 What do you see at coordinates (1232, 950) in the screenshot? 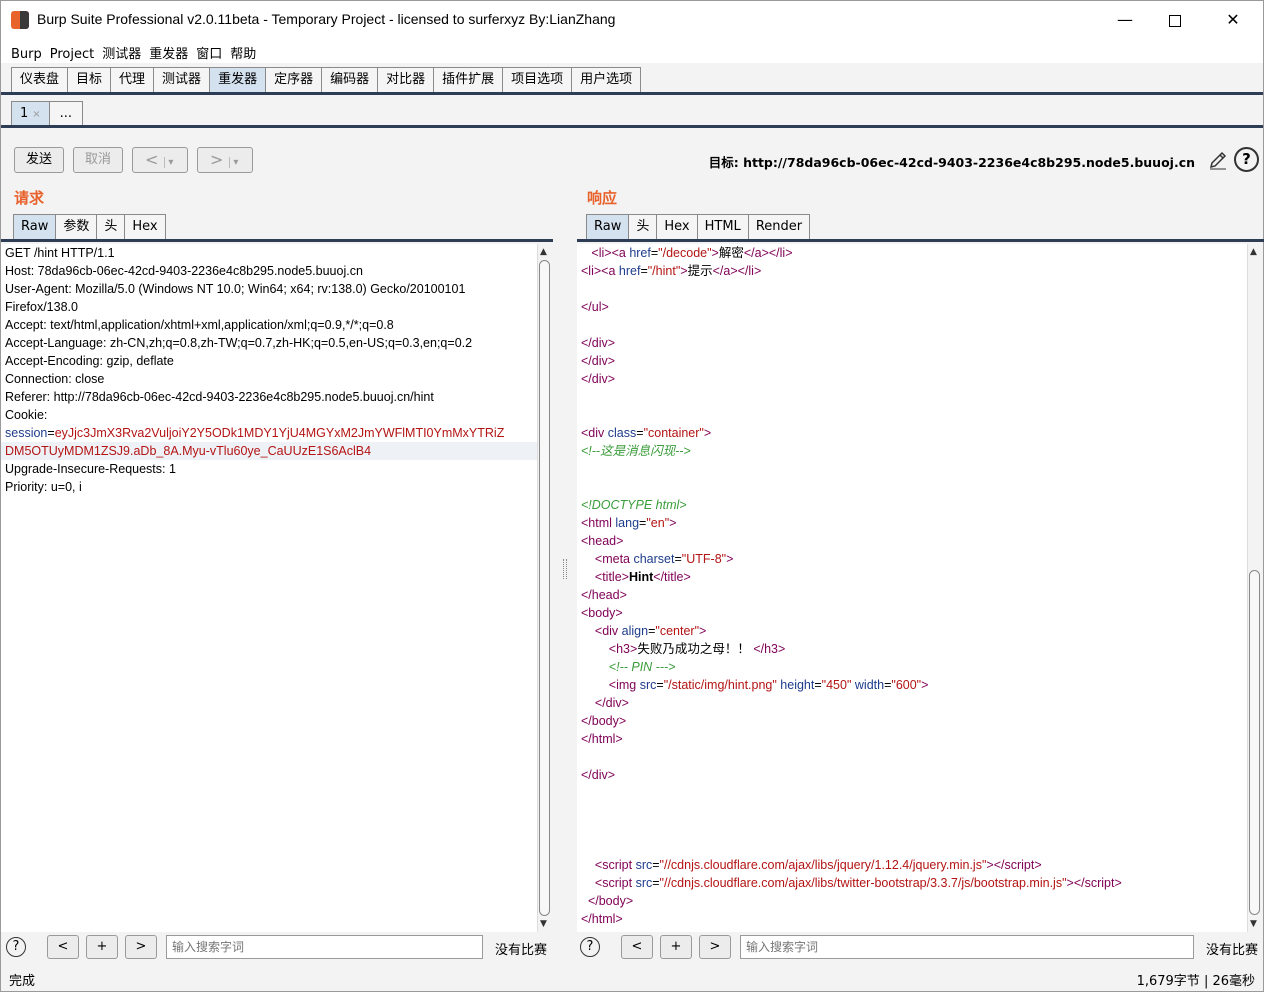
I see `response-search-status: 没有比赛` at bounding box center [1232, 950].